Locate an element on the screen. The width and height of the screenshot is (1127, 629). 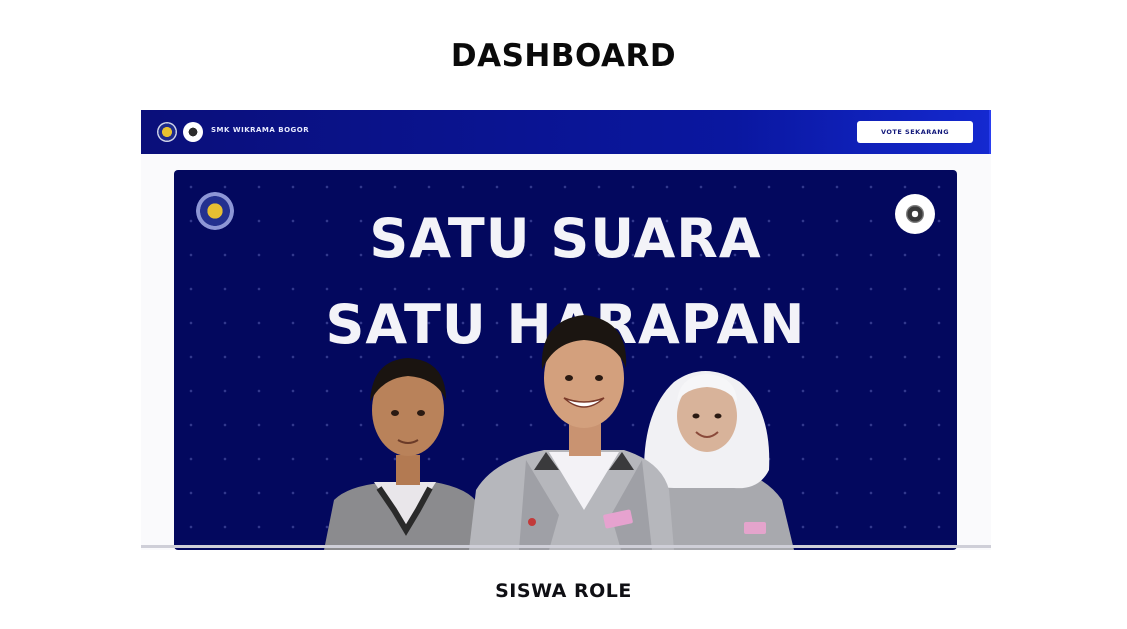
candidate-center-figure is located at coordinates (571, 432).